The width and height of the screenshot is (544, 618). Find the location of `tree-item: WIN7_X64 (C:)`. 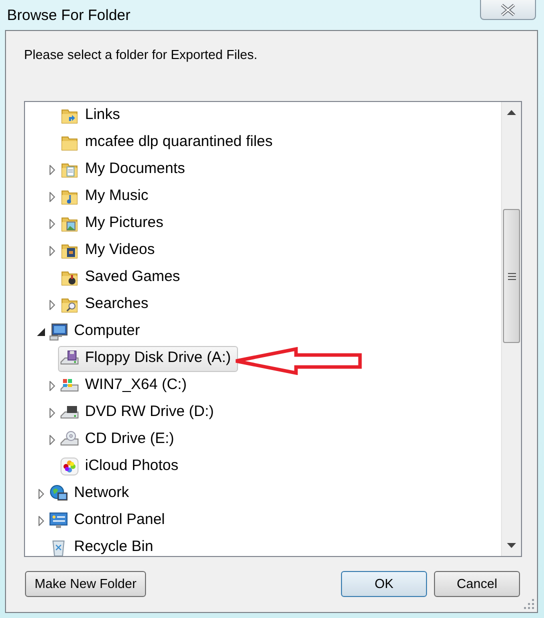

tree-item: WIN7_X64 (C:) is located at coordinates (126, 385).